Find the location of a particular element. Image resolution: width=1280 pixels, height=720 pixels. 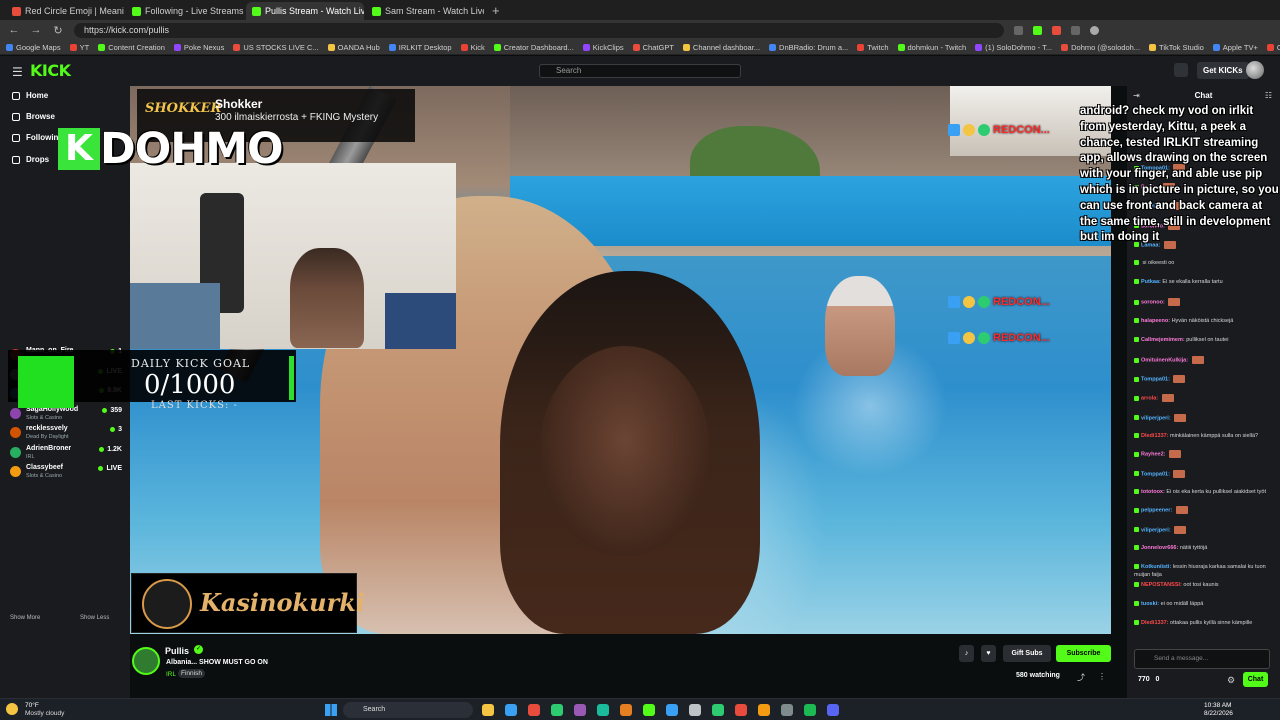

reload-icon: ↻ is located at coordinates (58, 30).